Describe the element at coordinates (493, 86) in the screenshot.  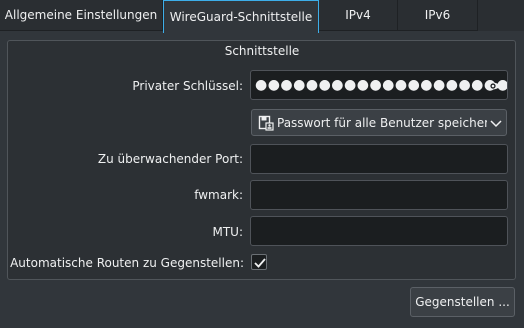
I see `show-password-eye-icon` at that location.